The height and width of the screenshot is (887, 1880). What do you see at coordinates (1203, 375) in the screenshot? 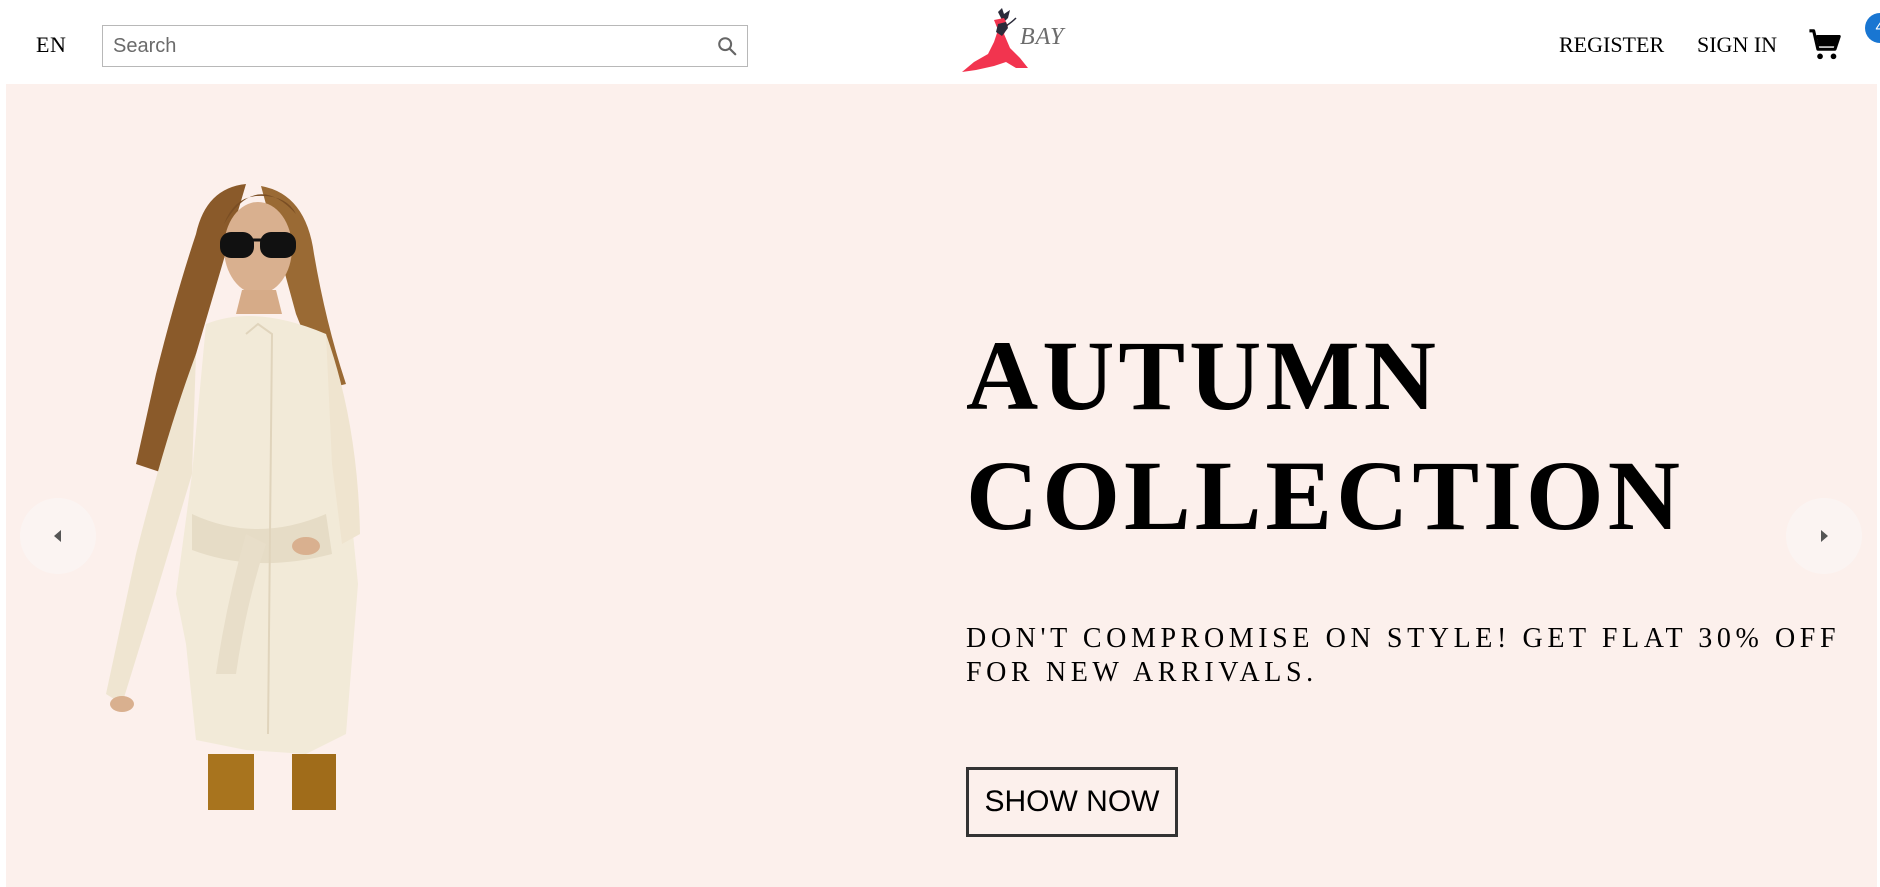
I see `headline-line-1: AUTUMN` at bounding box center [1203, 375].